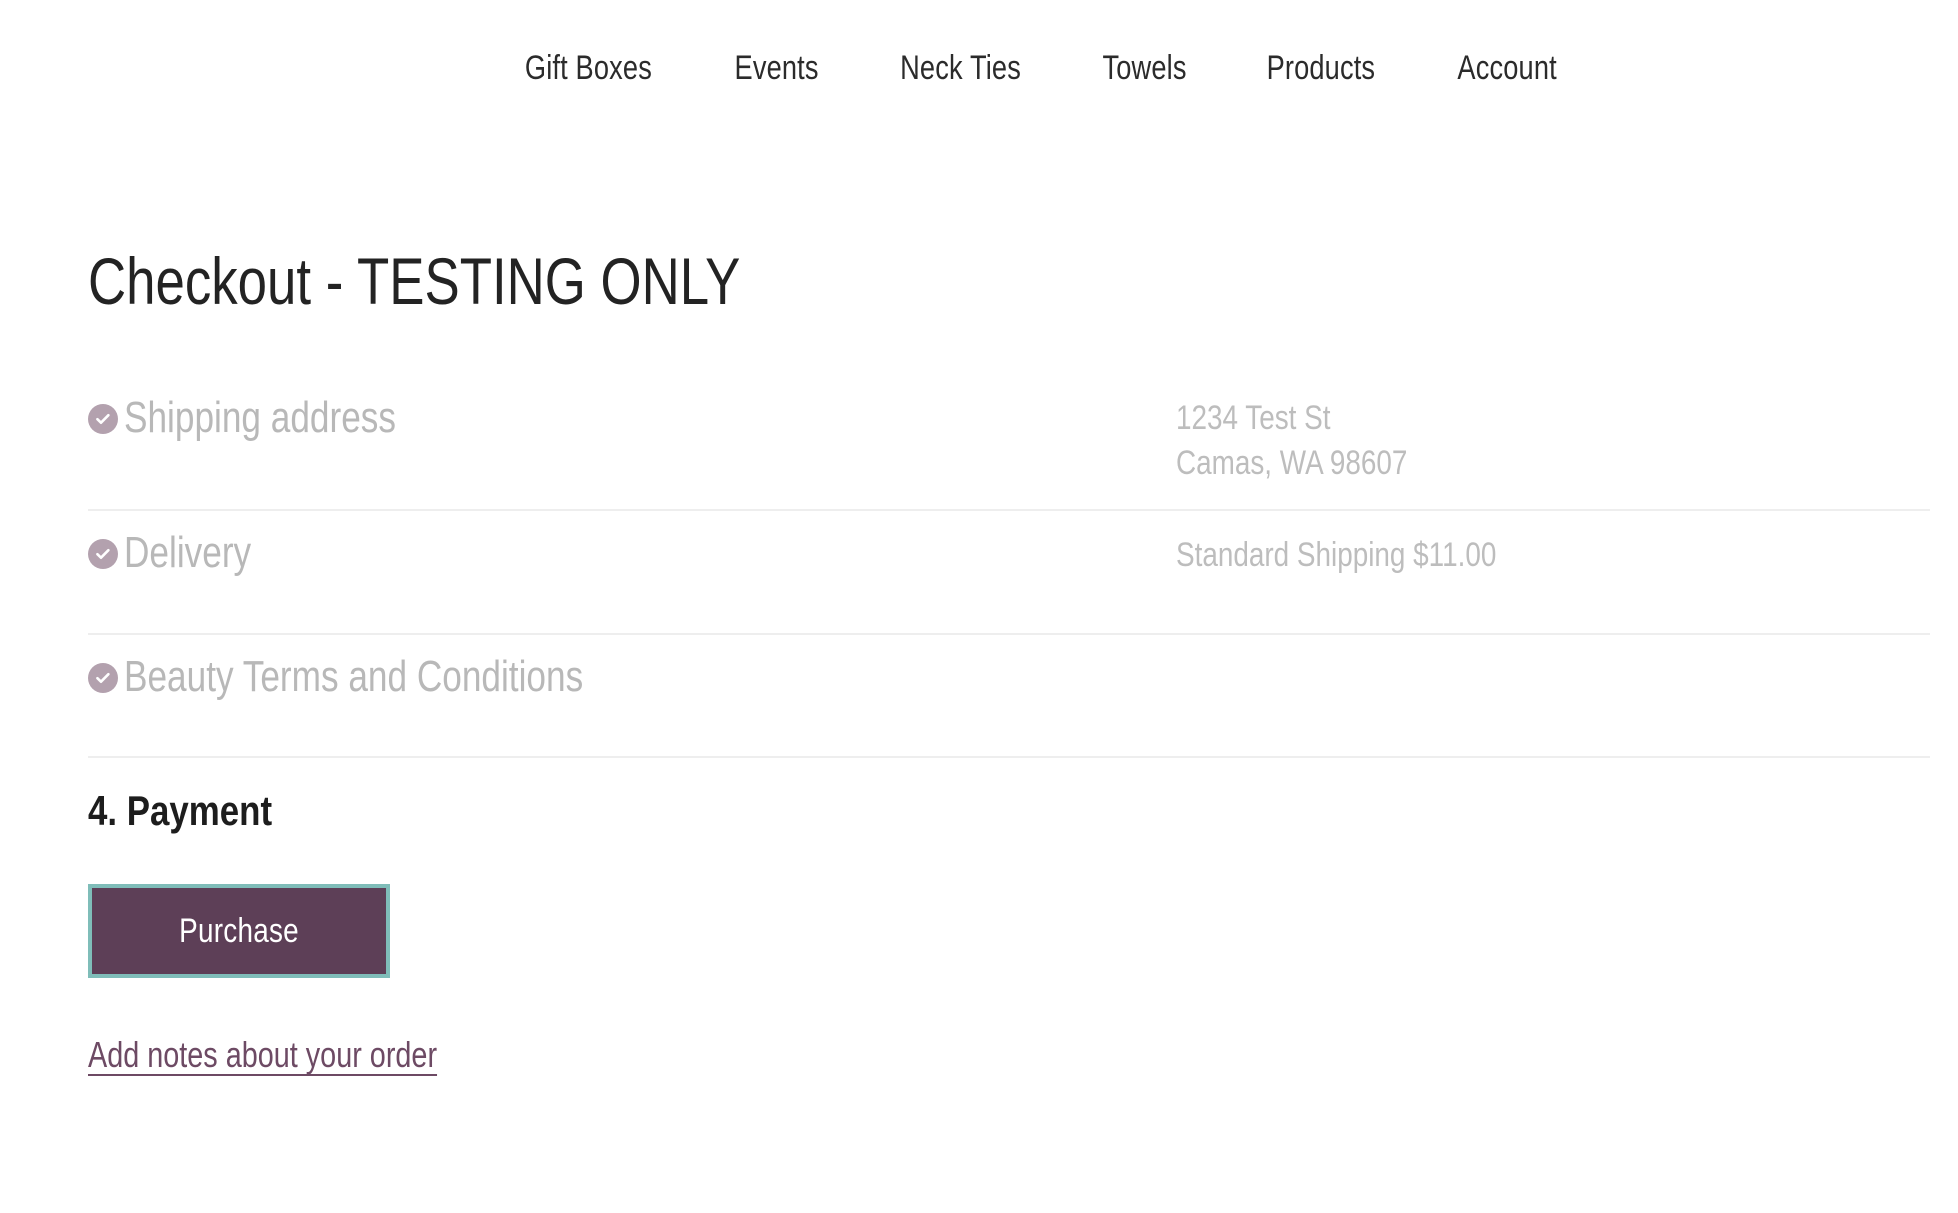 The height and width of the screenshot is (1213, 1958). I want to click on add-order-notes-link: Add notes about your order, so click(262, 1055).